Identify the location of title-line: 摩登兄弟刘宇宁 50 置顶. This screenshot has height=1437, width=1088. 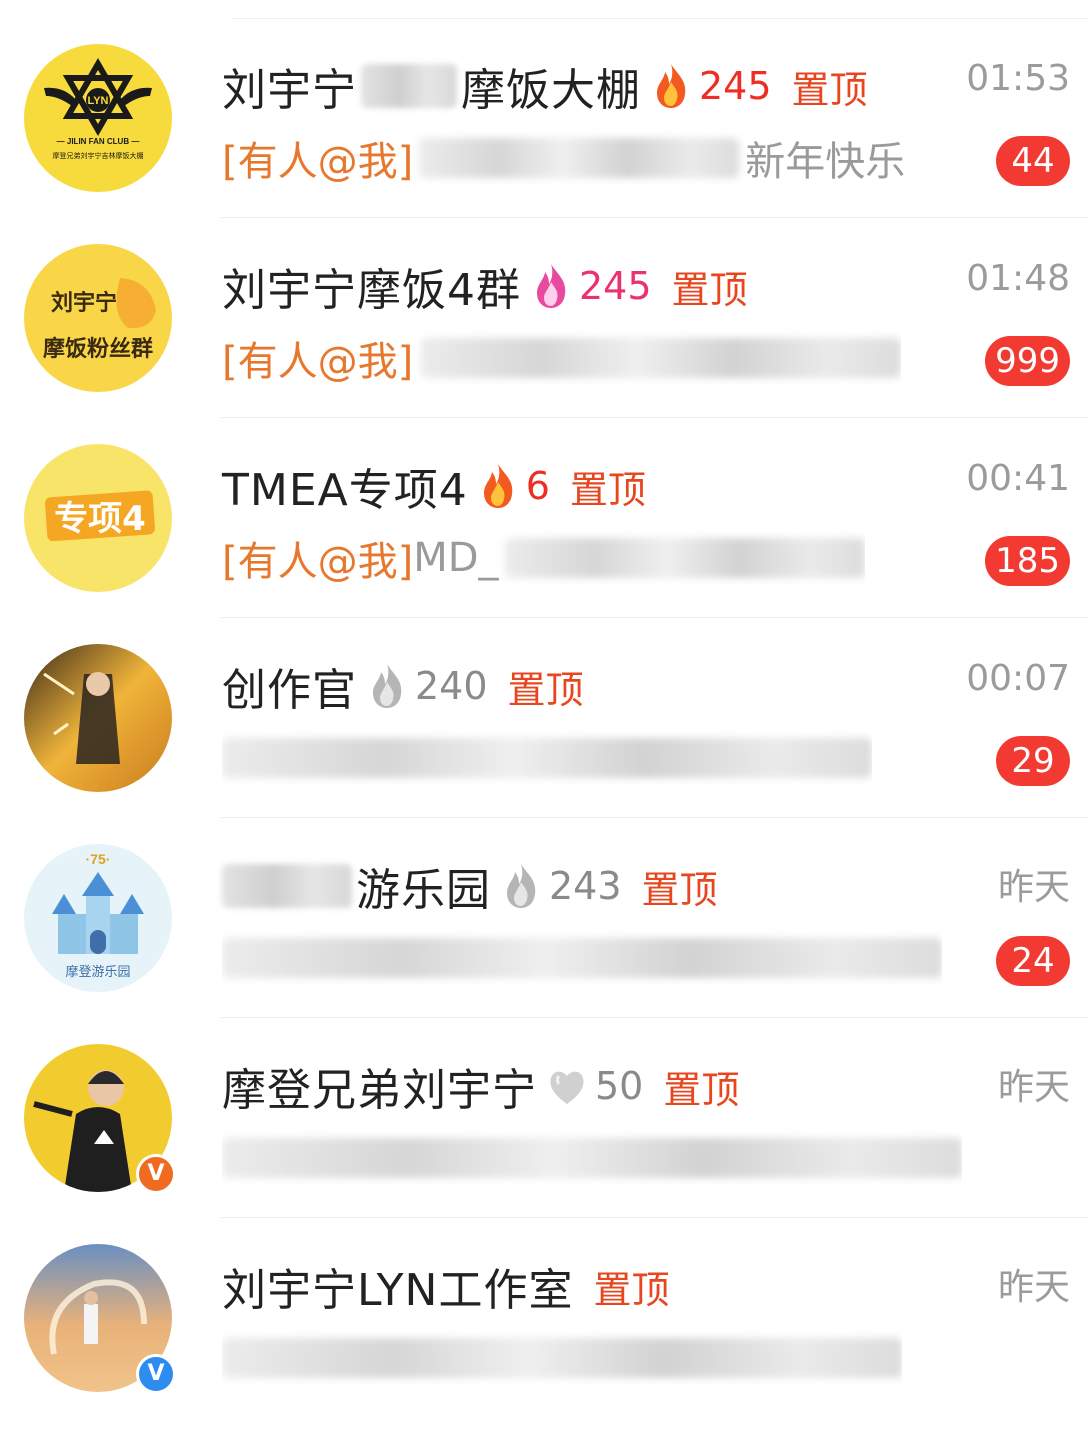
(481, 1087).